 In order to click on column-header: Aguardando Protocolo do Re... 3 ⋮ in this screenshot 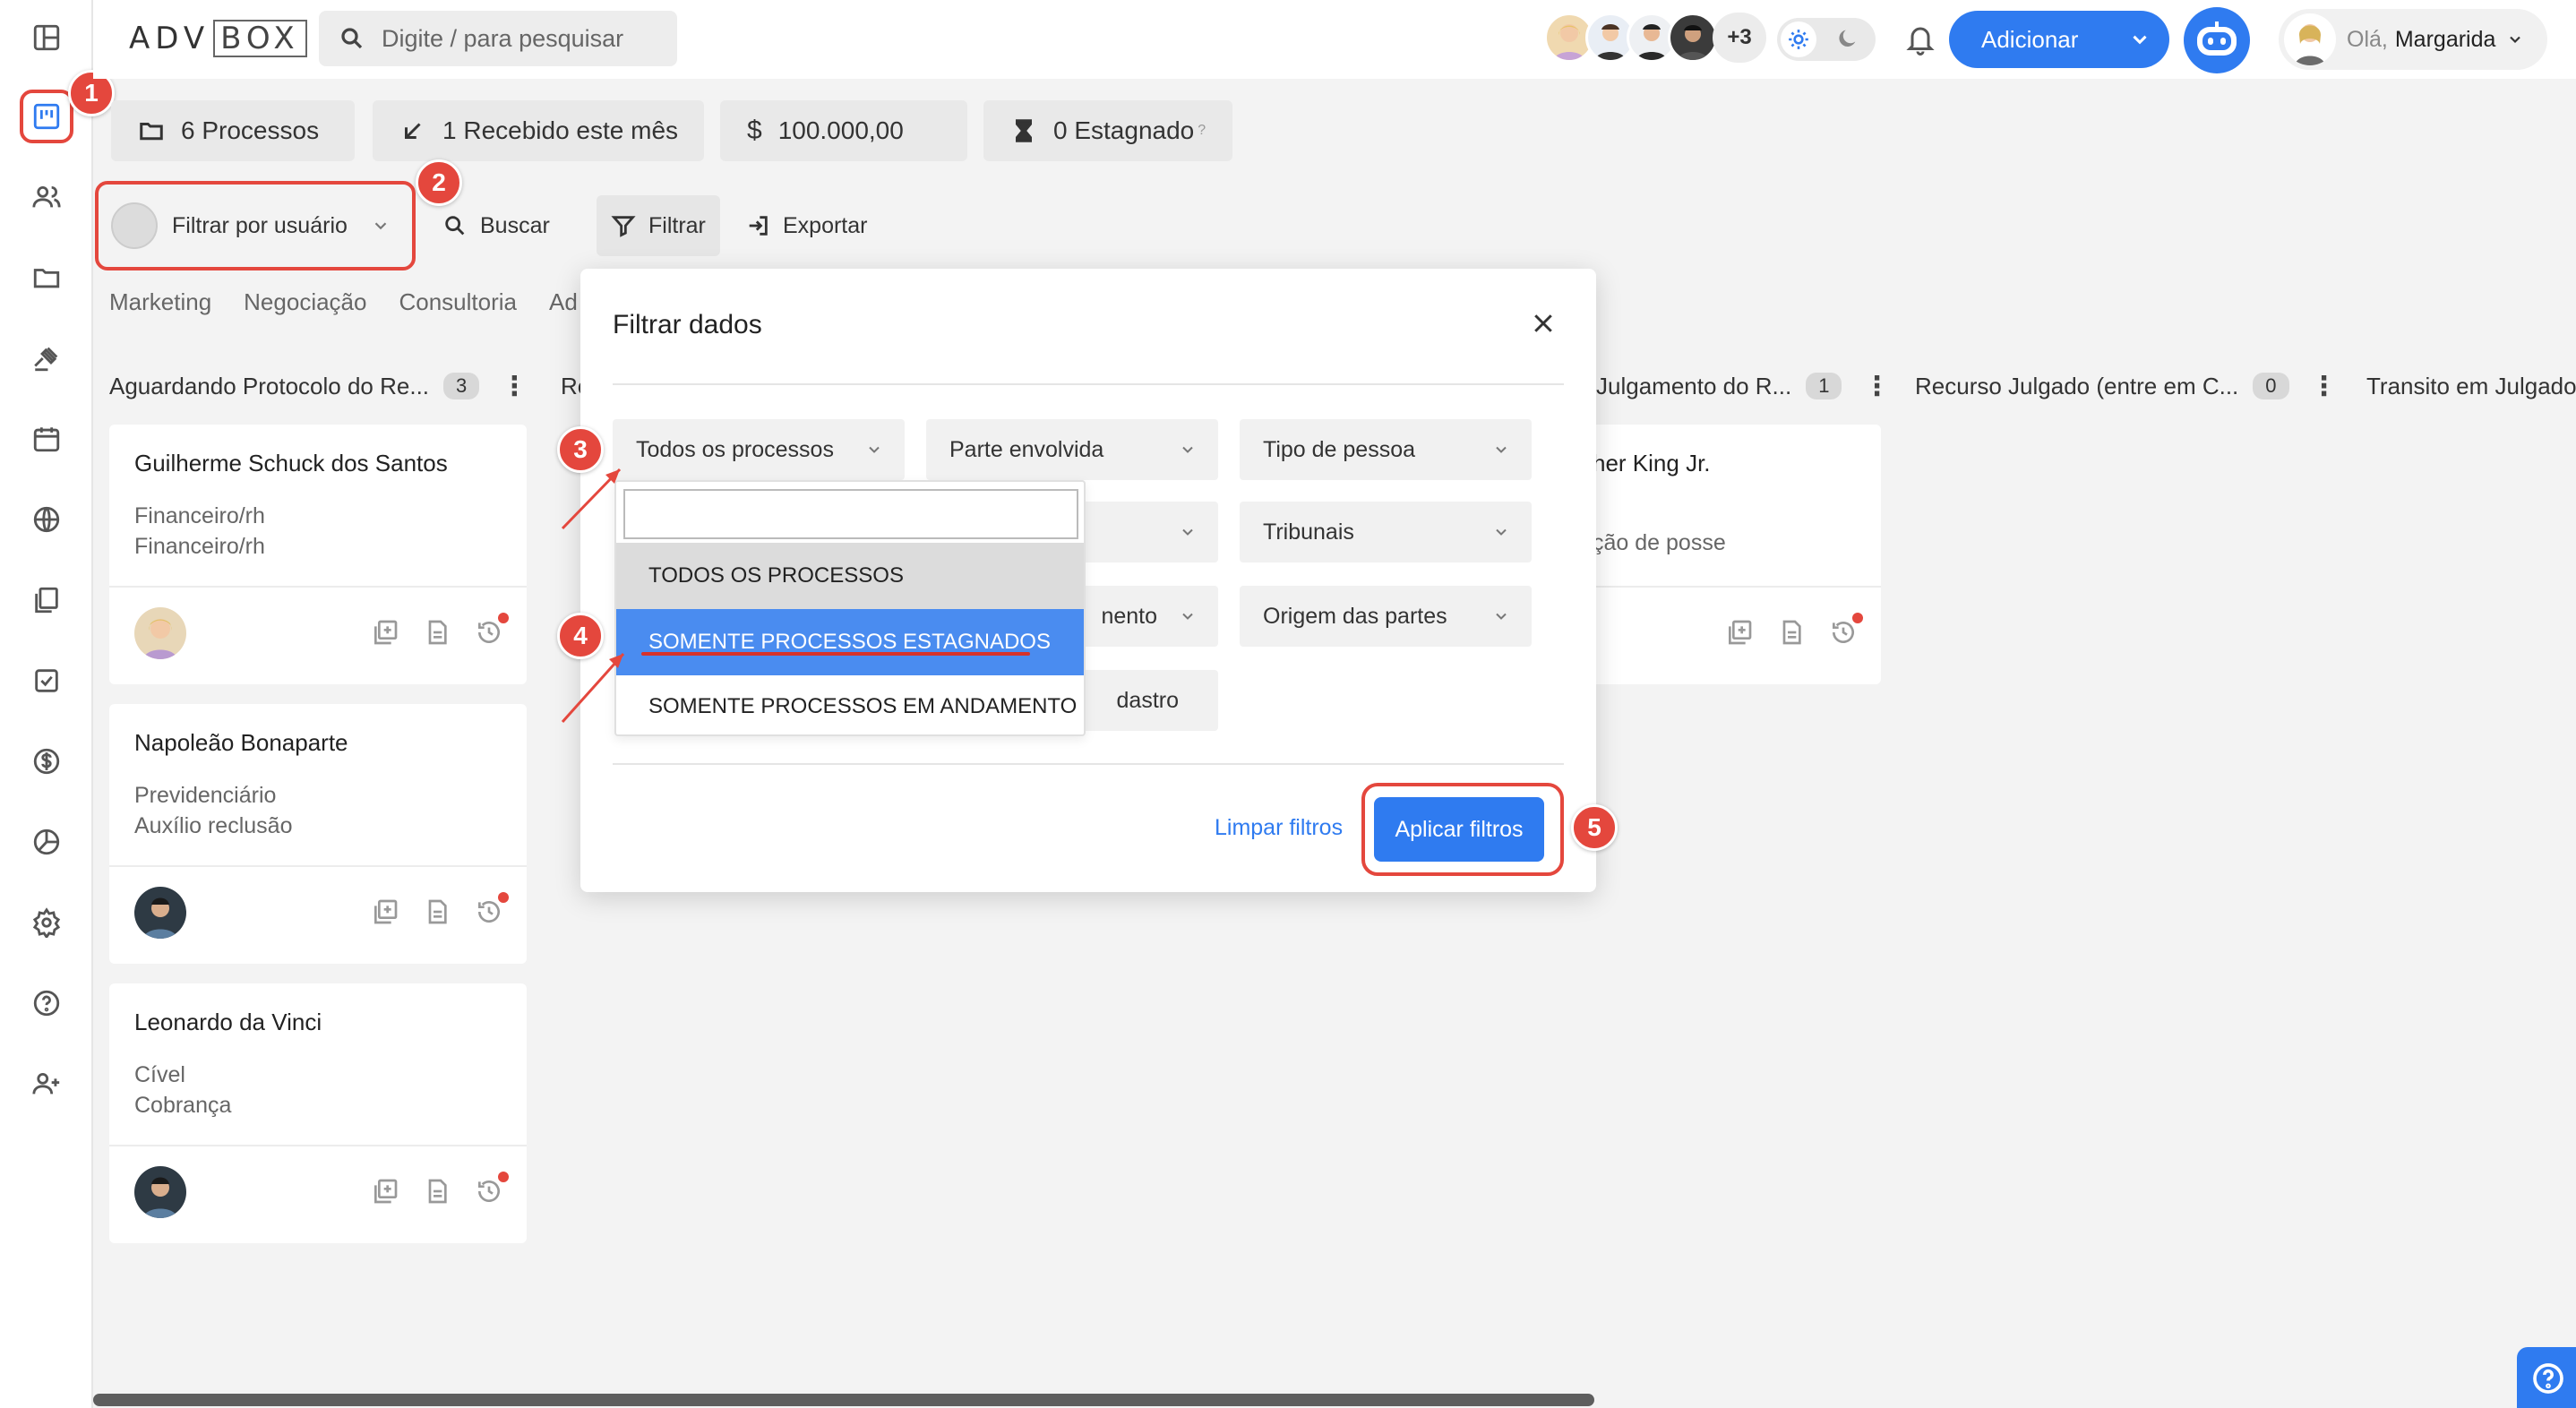, I will do `click(318, 386)`.